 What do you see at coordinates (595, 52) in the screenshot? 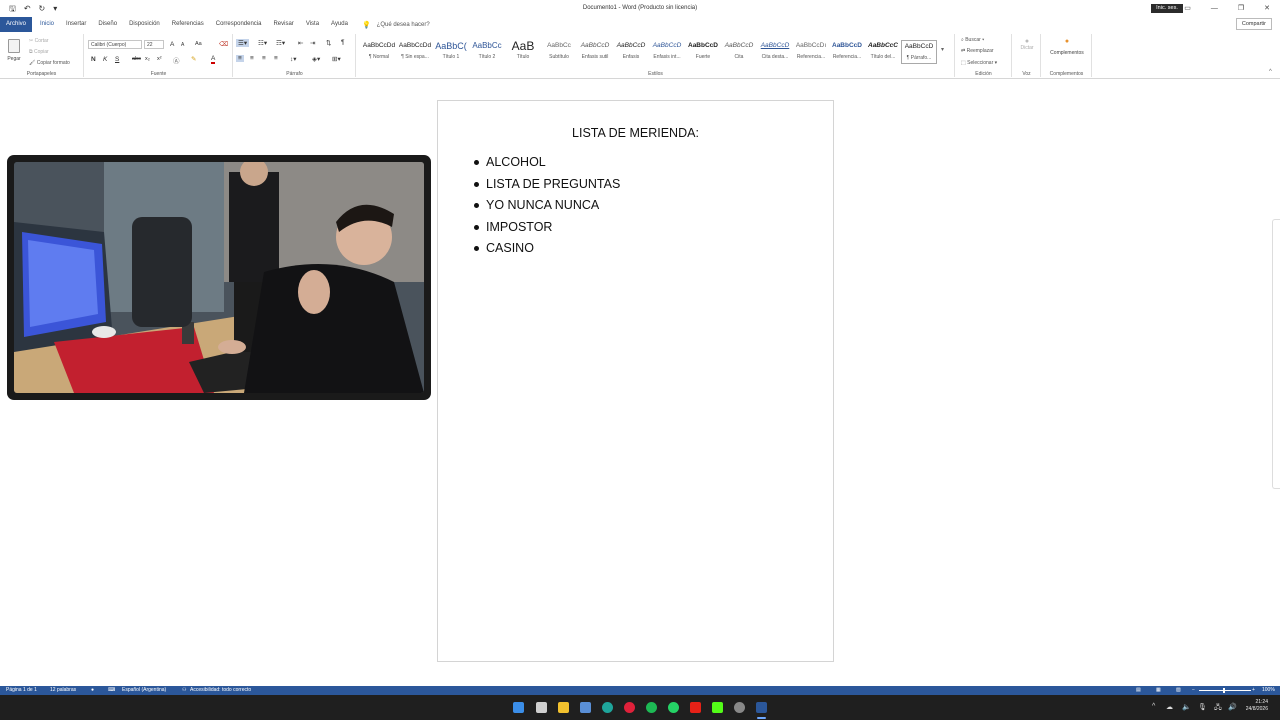
I see `style-subtle-emphasis: AaBbCcD Énfasis sutil` at bounding box center [595, 52].